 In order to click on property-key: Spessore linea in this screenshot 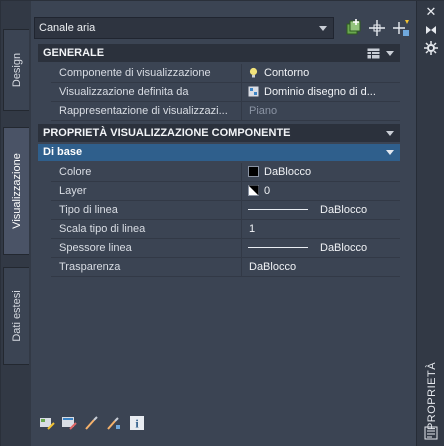, I will do `click(95, 248)`.